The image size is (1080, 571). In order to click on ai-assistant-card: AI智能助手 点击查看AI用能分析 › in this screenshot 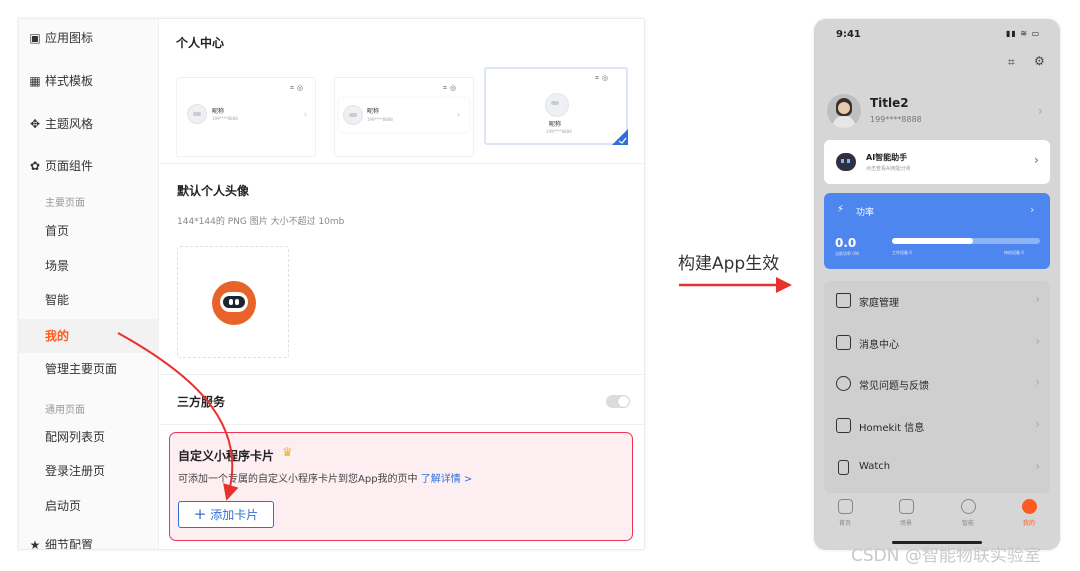, I will do `click(937, 162)`.